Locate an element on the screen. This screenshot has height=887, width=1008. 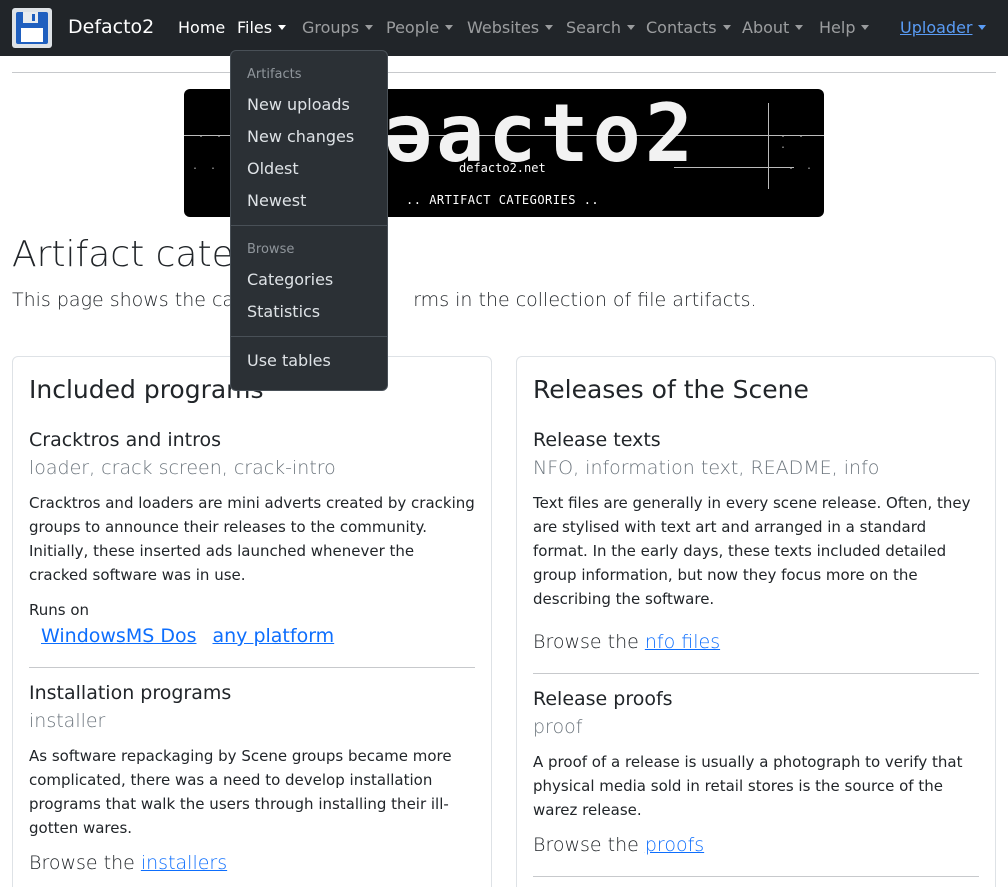
section-aliases: NFO, information text, README, info is located at coordinates (706, 468).